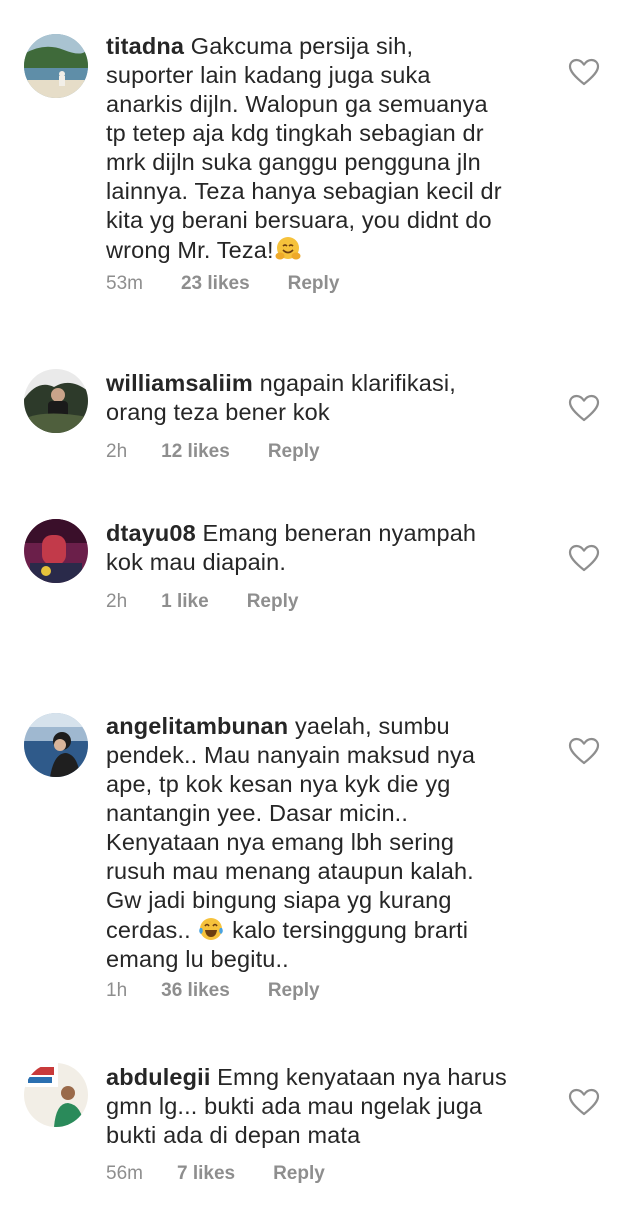 Image resolution: width=640 pixels, height=1212 pixels. Describe the element at coordinates (195, 452) in the screenshot. I see `comment-likes: 12 likes` at that location.